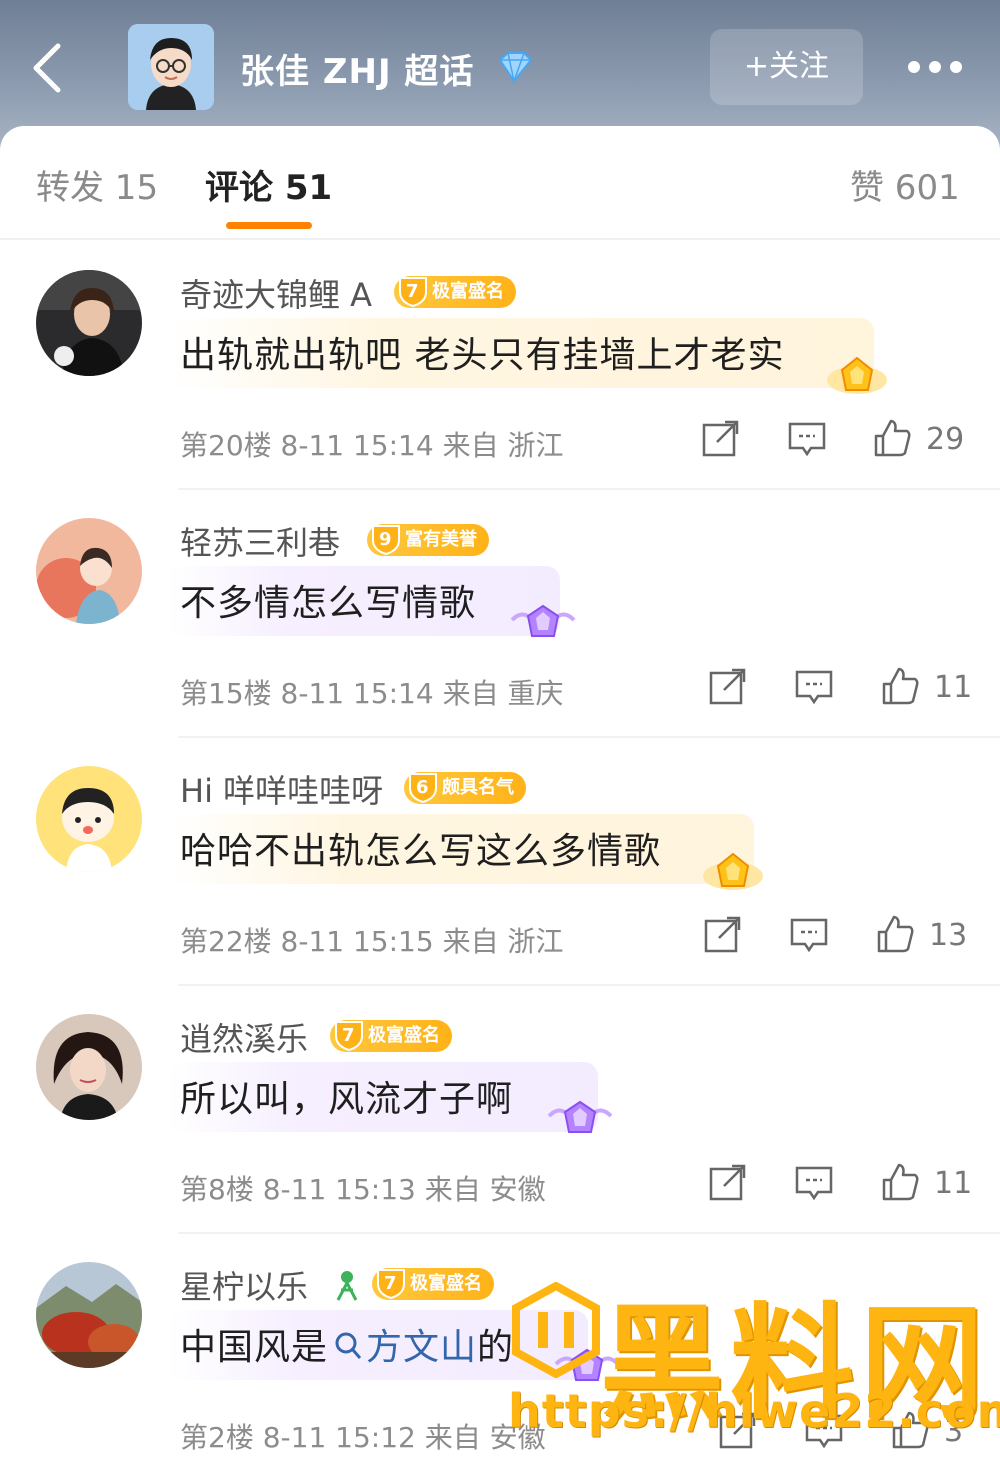  I want to click on fan-level-badge: 6 颇具名气, so click(465, 788).